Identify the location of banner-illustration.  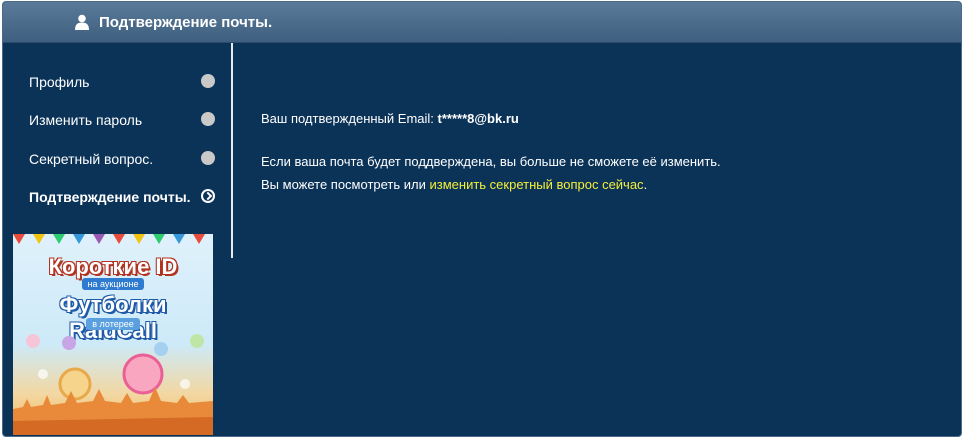
(113, 384).